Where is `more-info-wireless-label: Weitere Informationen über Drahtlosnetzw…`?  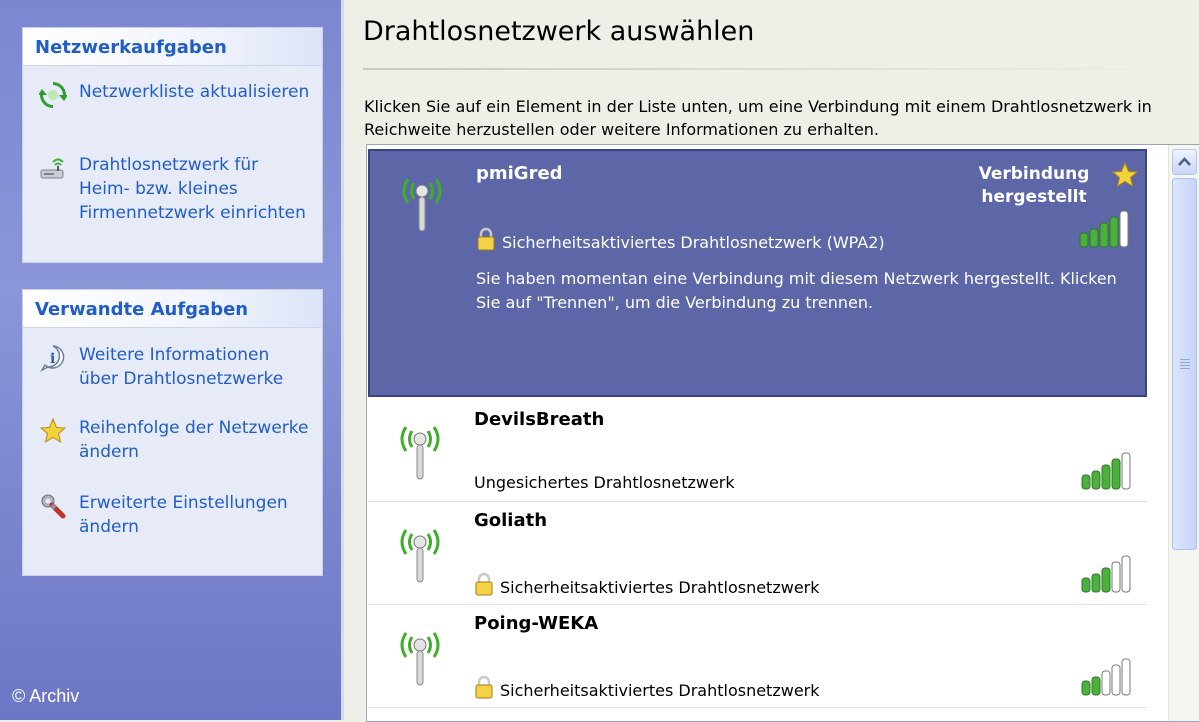 more-info-wireless-label: Weitere Informationen über Drahtlosnetzw… is located at coordinates (181, 367).